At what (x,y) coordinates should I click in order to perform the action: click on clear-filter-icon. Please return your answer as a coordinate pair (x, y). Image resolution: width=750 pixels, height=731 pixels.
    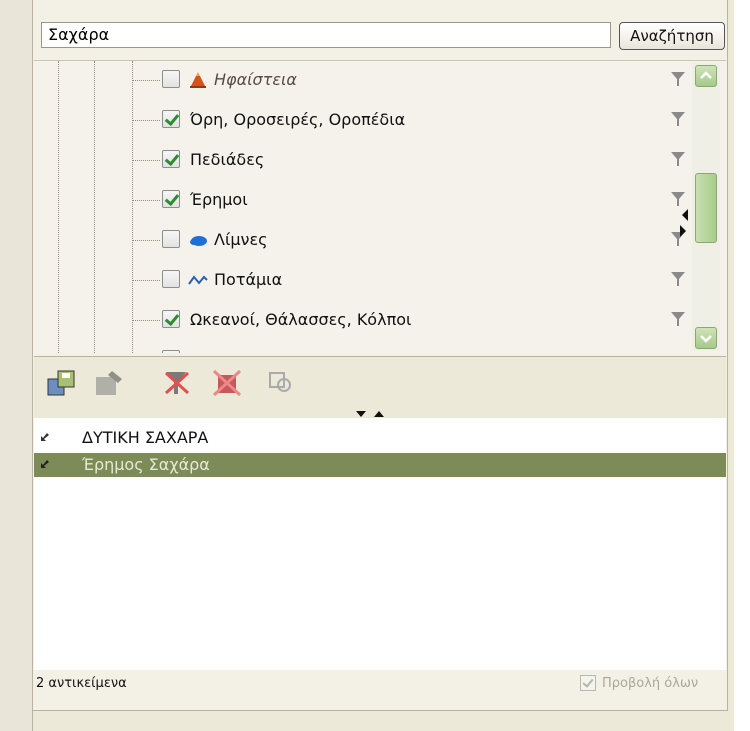
    Looking at the image, I should click on (178, 383).